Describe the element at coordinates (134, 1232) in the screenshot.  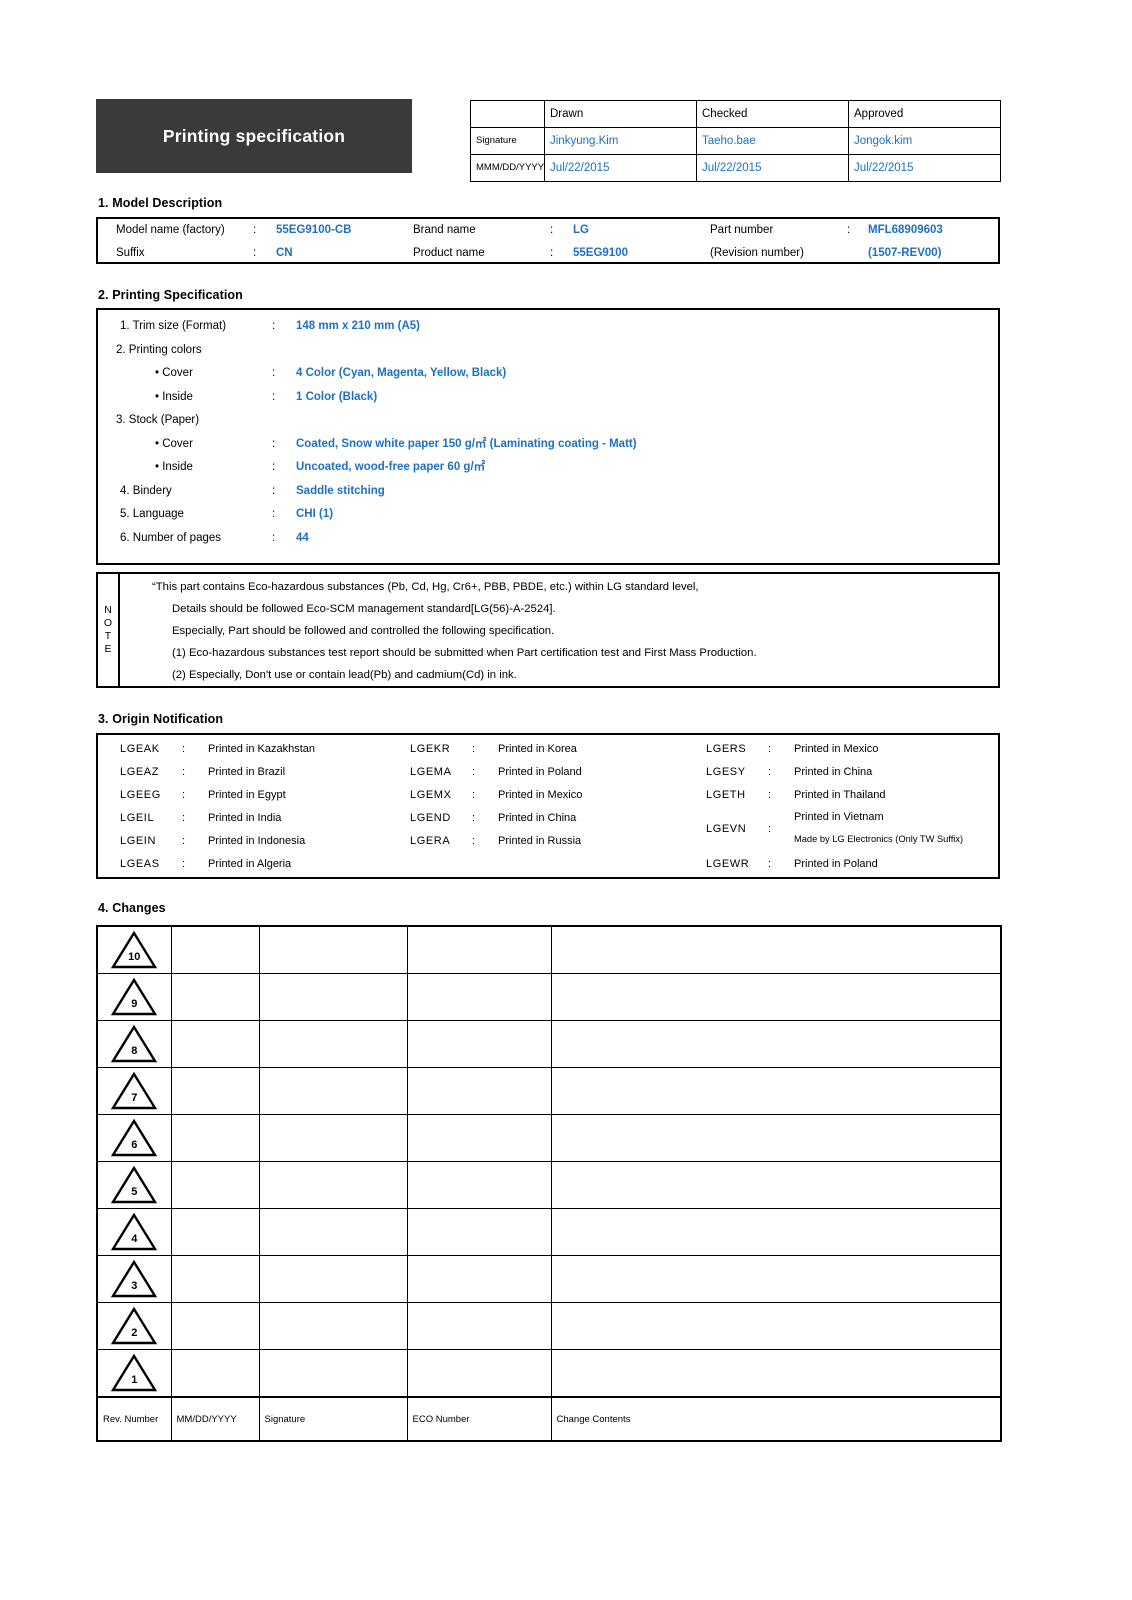
I see `changes-cell-rev-number: 4` at that location.